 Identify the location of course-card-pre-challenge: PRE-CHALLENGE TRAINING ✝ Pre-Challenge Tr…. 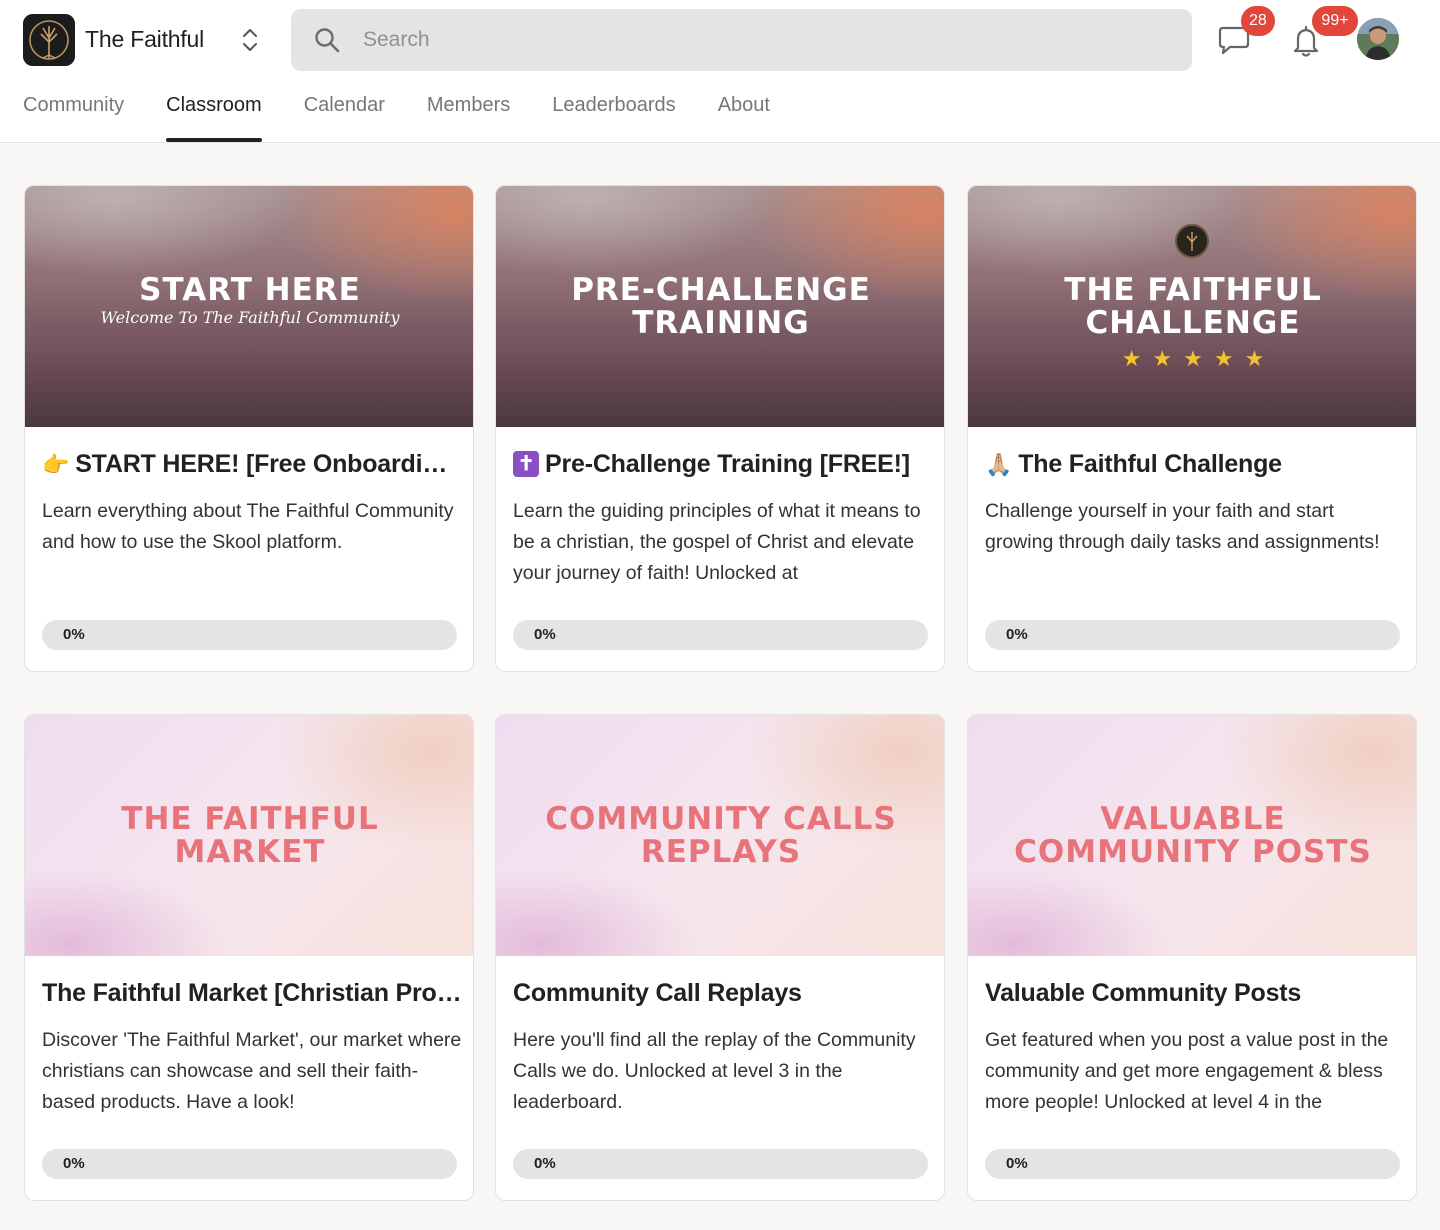
(720, 428).